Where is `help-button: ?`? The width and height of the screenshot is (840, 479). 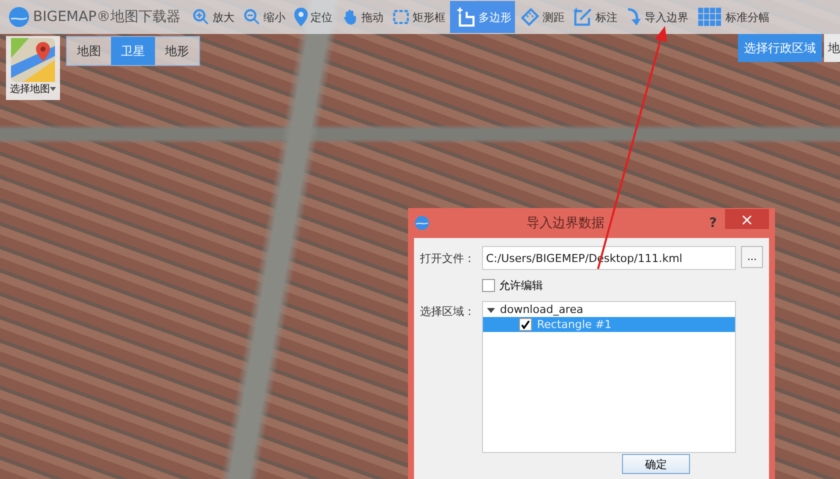
help-button: ? is located at coordinates (713, 223).